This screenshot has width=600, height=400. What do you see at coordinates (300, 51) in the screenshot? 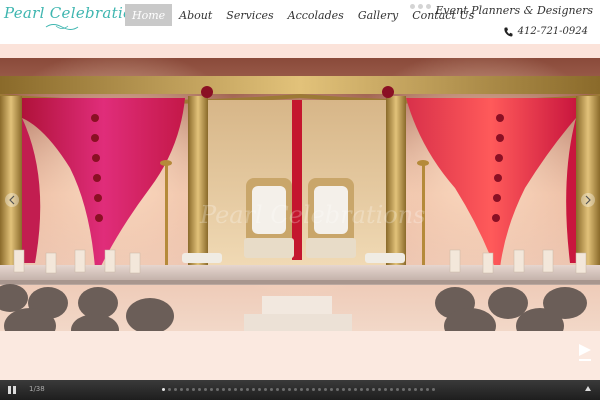
I see `header-band` at bounding box center [300, 51].